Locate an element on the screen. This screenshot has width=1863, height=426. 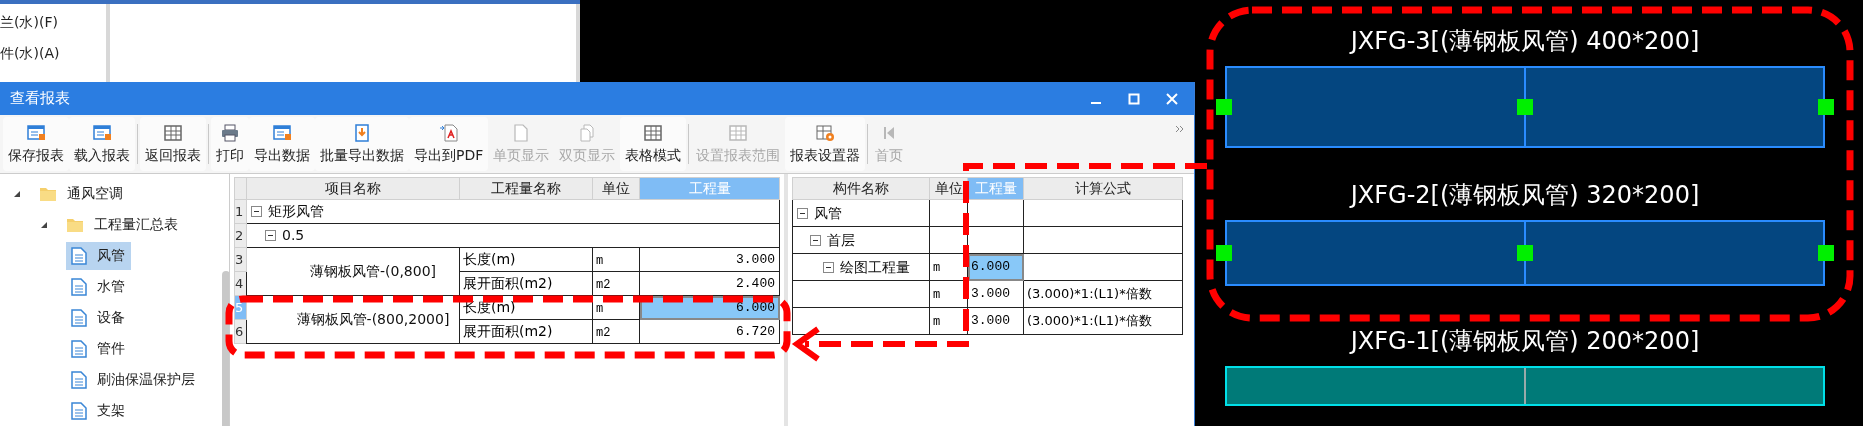
tree-item: 设备 is located at coordinates (98, 317).